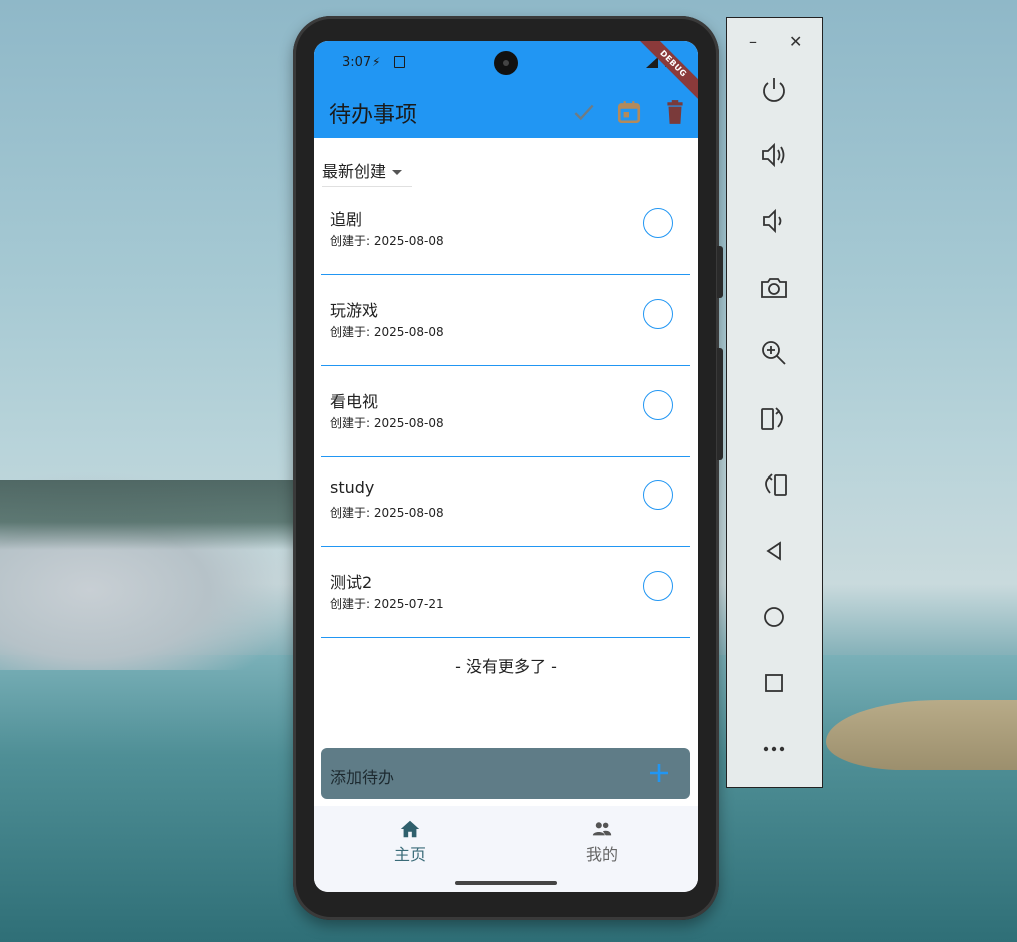  I want to click on status-time: 3:07, so click(357, 62).